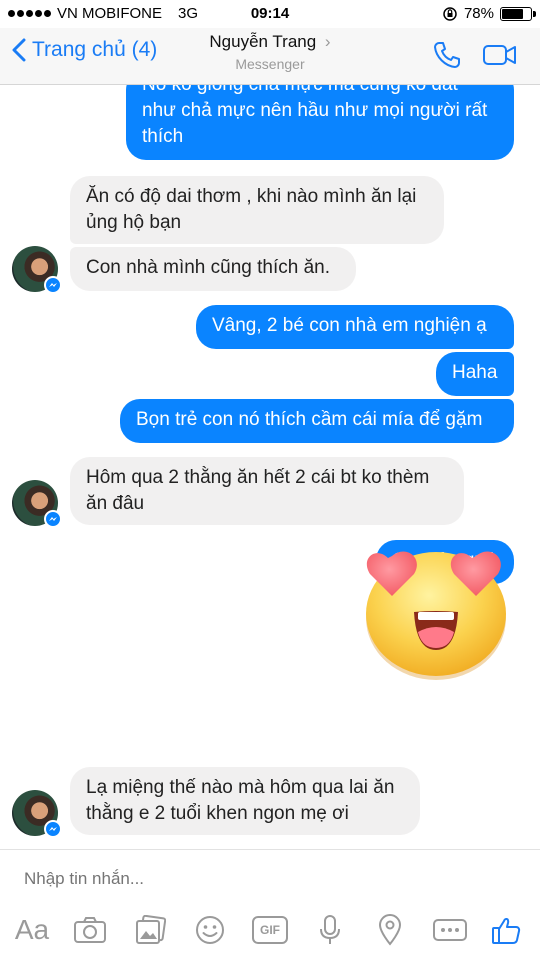  Describe the element at coordinates (478, 13) in the screenshot. I see `battery-percent: 78%` at that location.